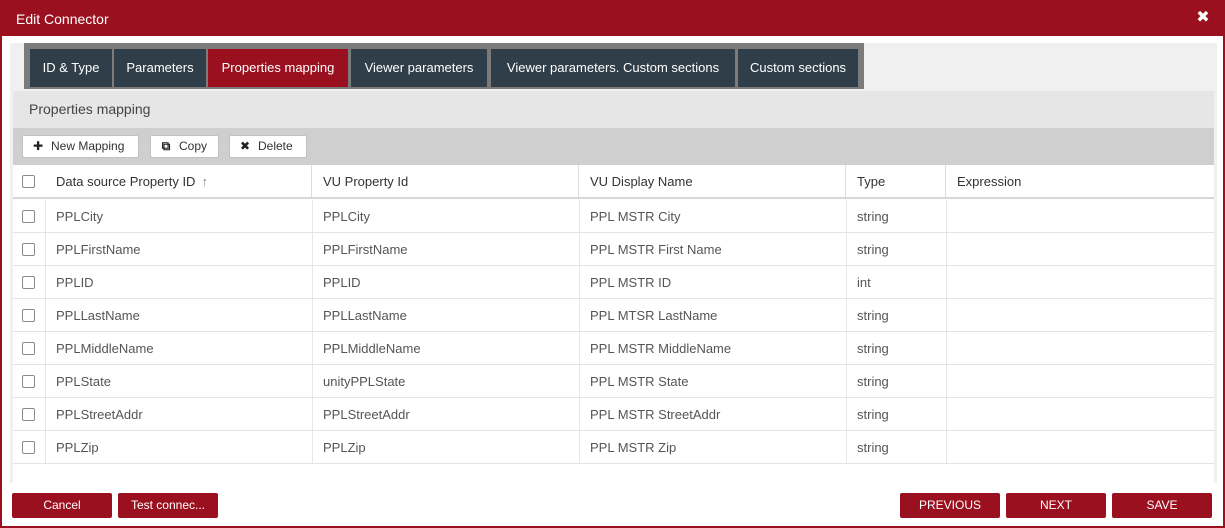  Describe the element at coordinates (896, 181) in the screenshot. I see `column-header-type: Type` at that location.